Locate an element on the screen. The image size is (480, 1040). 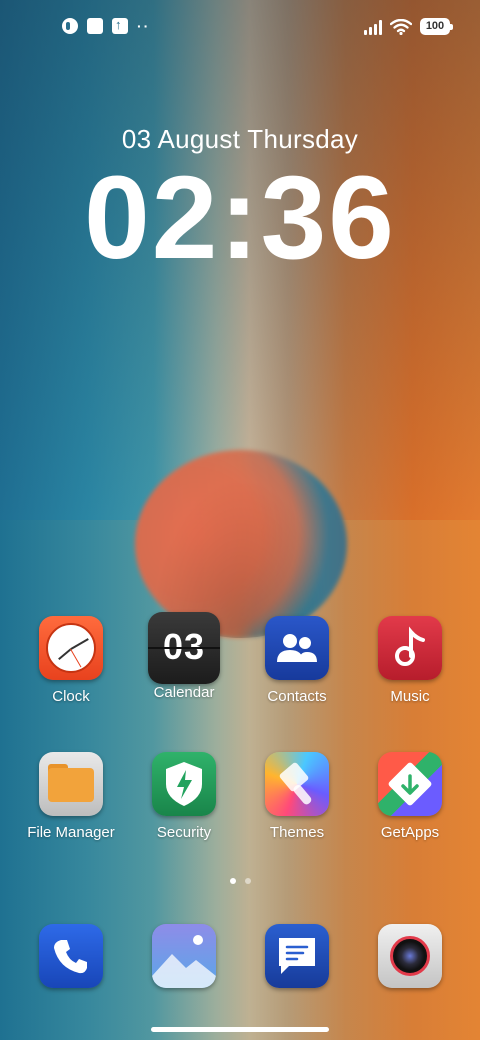
signal-icon is located at coordinates (373, 27).